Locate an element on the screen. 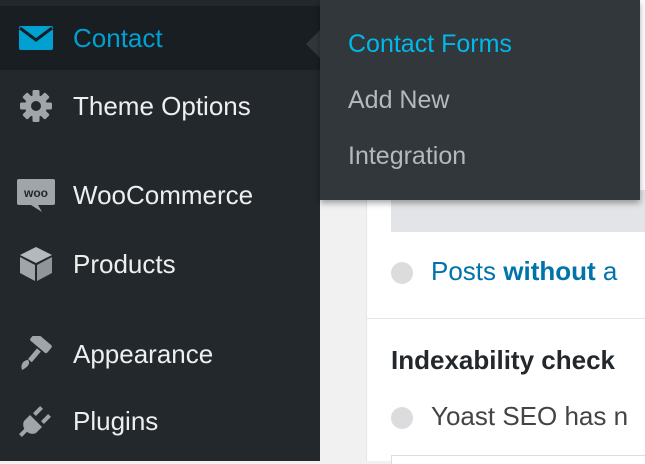 The width and height of the screenshot is (645, 464). sidebar-item-label: Products is located at coordinates (124, 263).